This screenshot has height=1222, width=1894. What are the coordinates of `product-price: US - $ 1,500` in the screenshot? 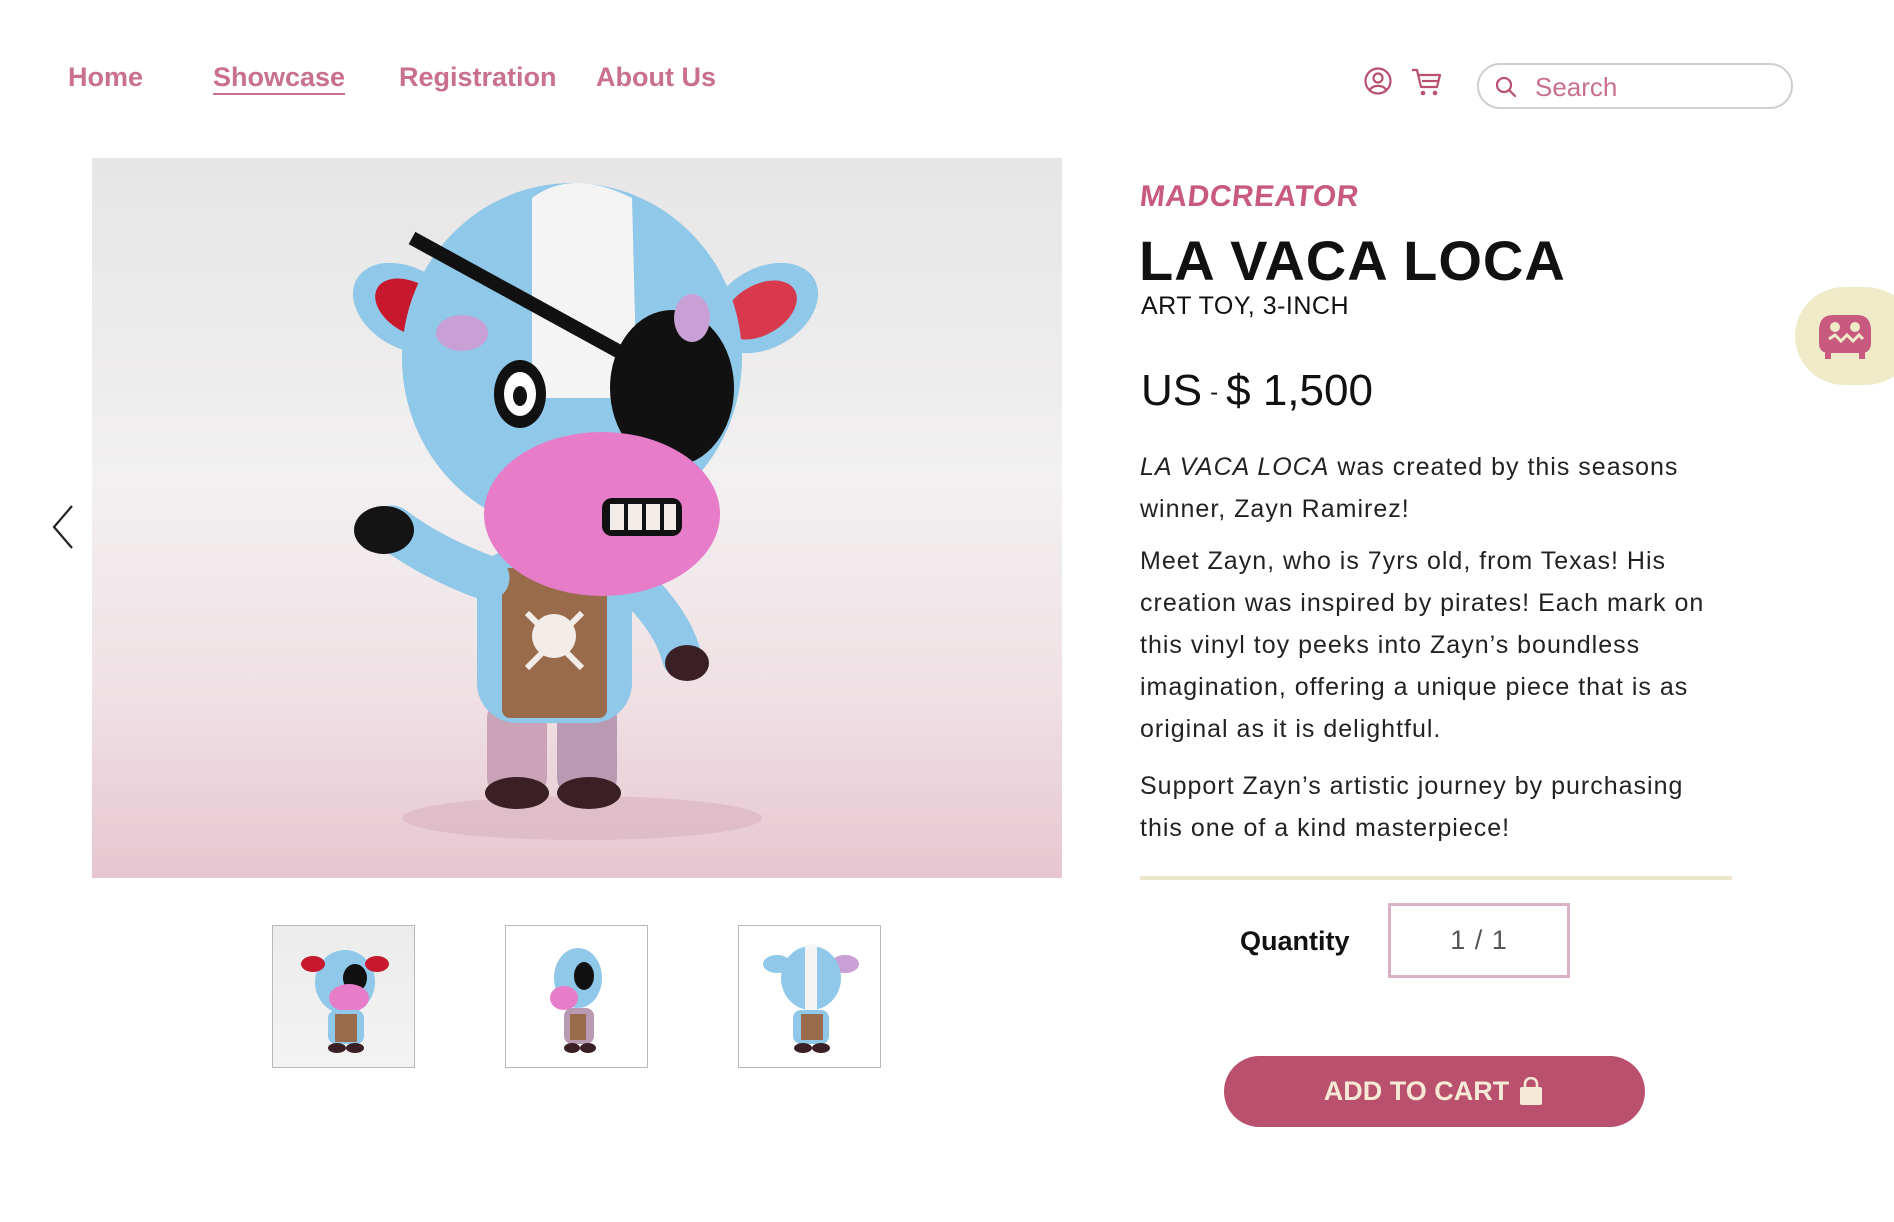 It's located at (1257, 391).